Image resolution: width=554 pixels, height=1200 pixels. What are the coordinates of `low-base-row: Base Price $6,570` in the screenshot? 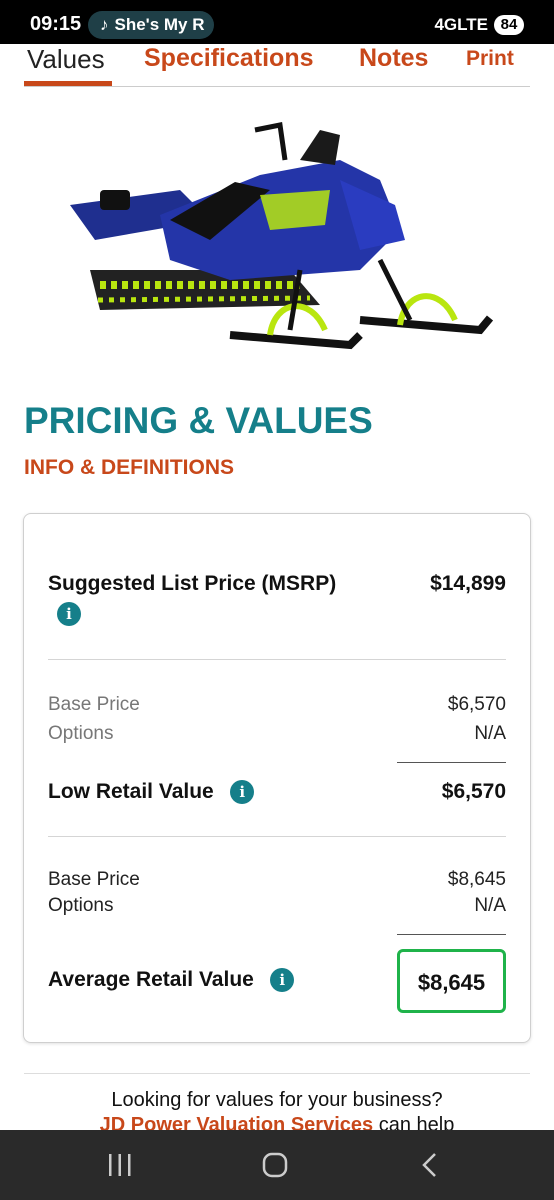 It's located at (277, 706).